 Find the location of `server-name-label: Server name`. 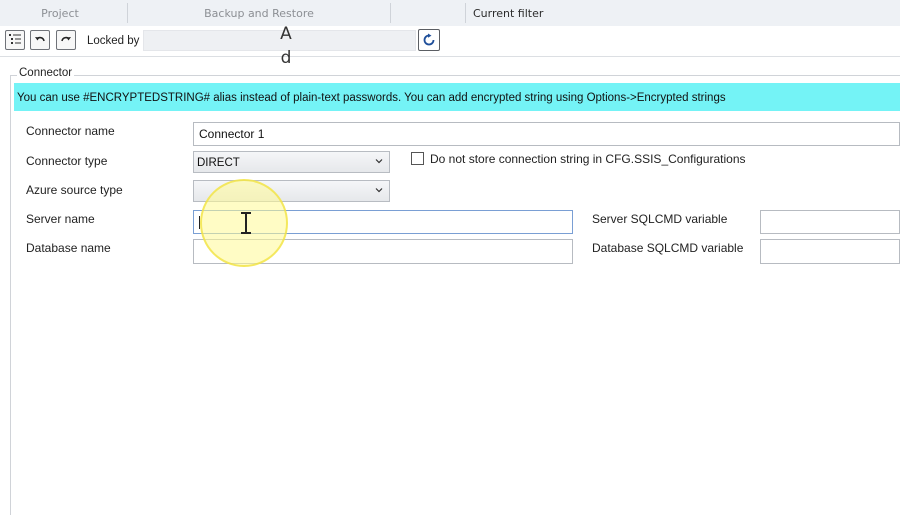

server-name-label: Server name is located at coordinates (60, 219).